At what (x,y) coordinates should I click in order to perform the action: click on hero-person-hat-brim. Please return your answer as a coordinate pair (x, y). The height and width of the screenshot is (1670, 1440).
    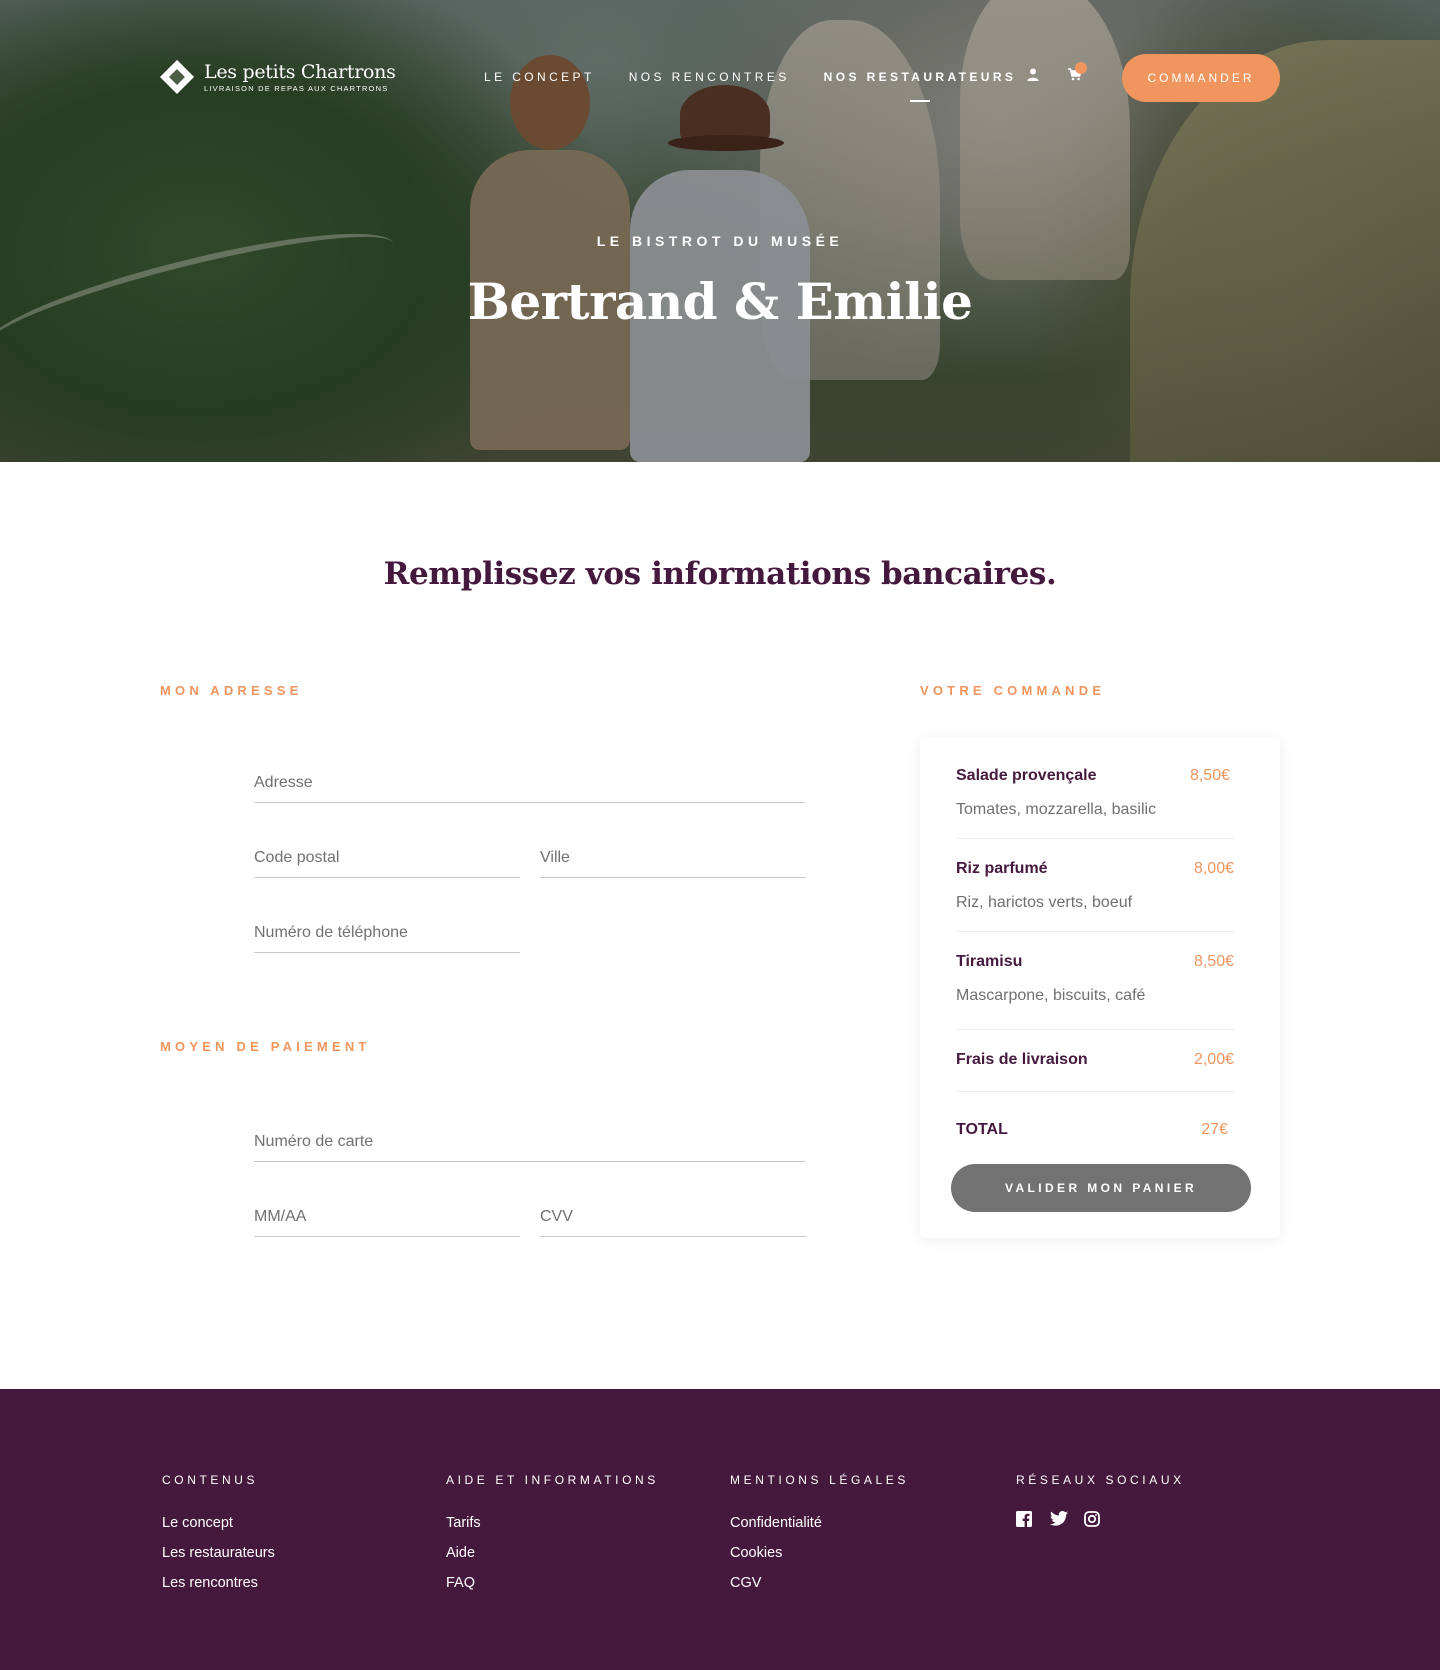
    Looking at the image, I should click on (726, 143).